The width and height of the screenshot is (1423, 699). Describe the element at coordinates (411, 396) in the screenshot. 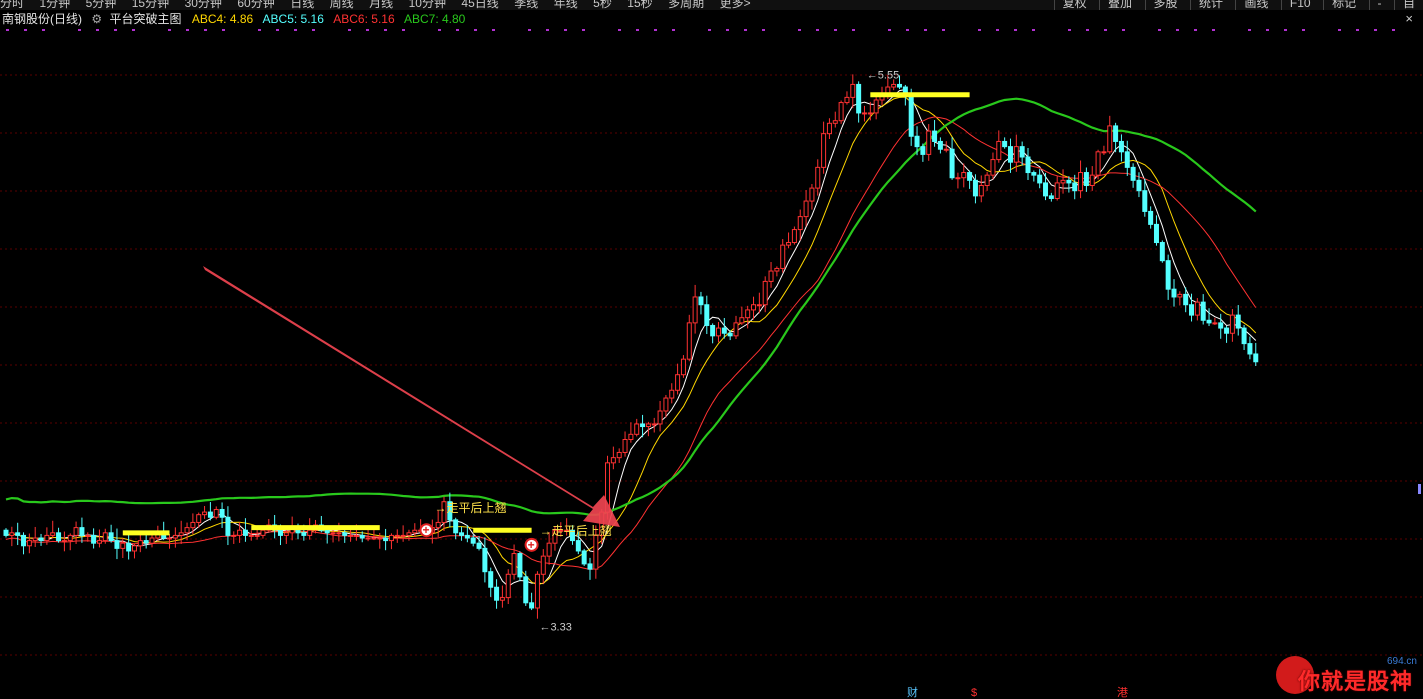

I see `pointer-arrow` at that location.